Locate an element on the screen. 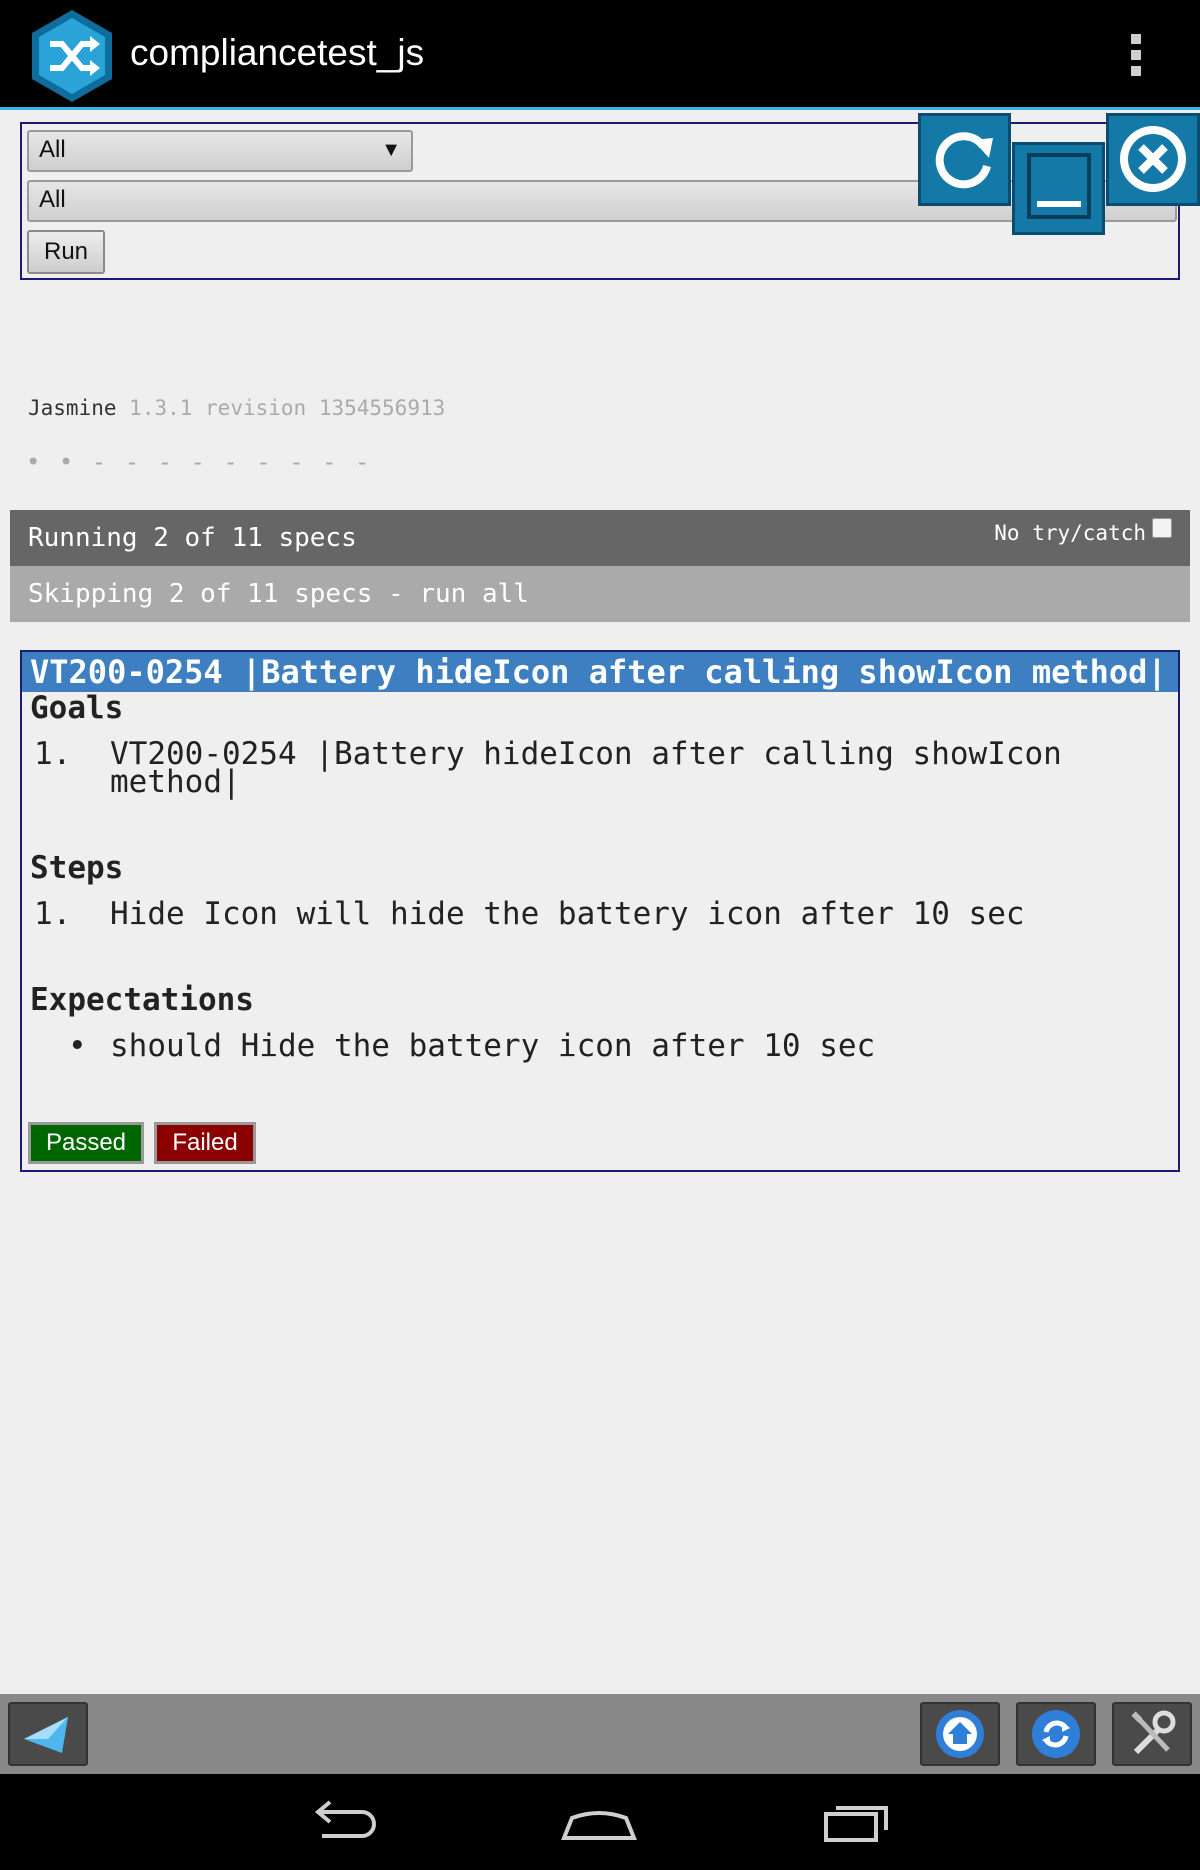  overflow-menu-icon is located at coordinates (1136, 55).